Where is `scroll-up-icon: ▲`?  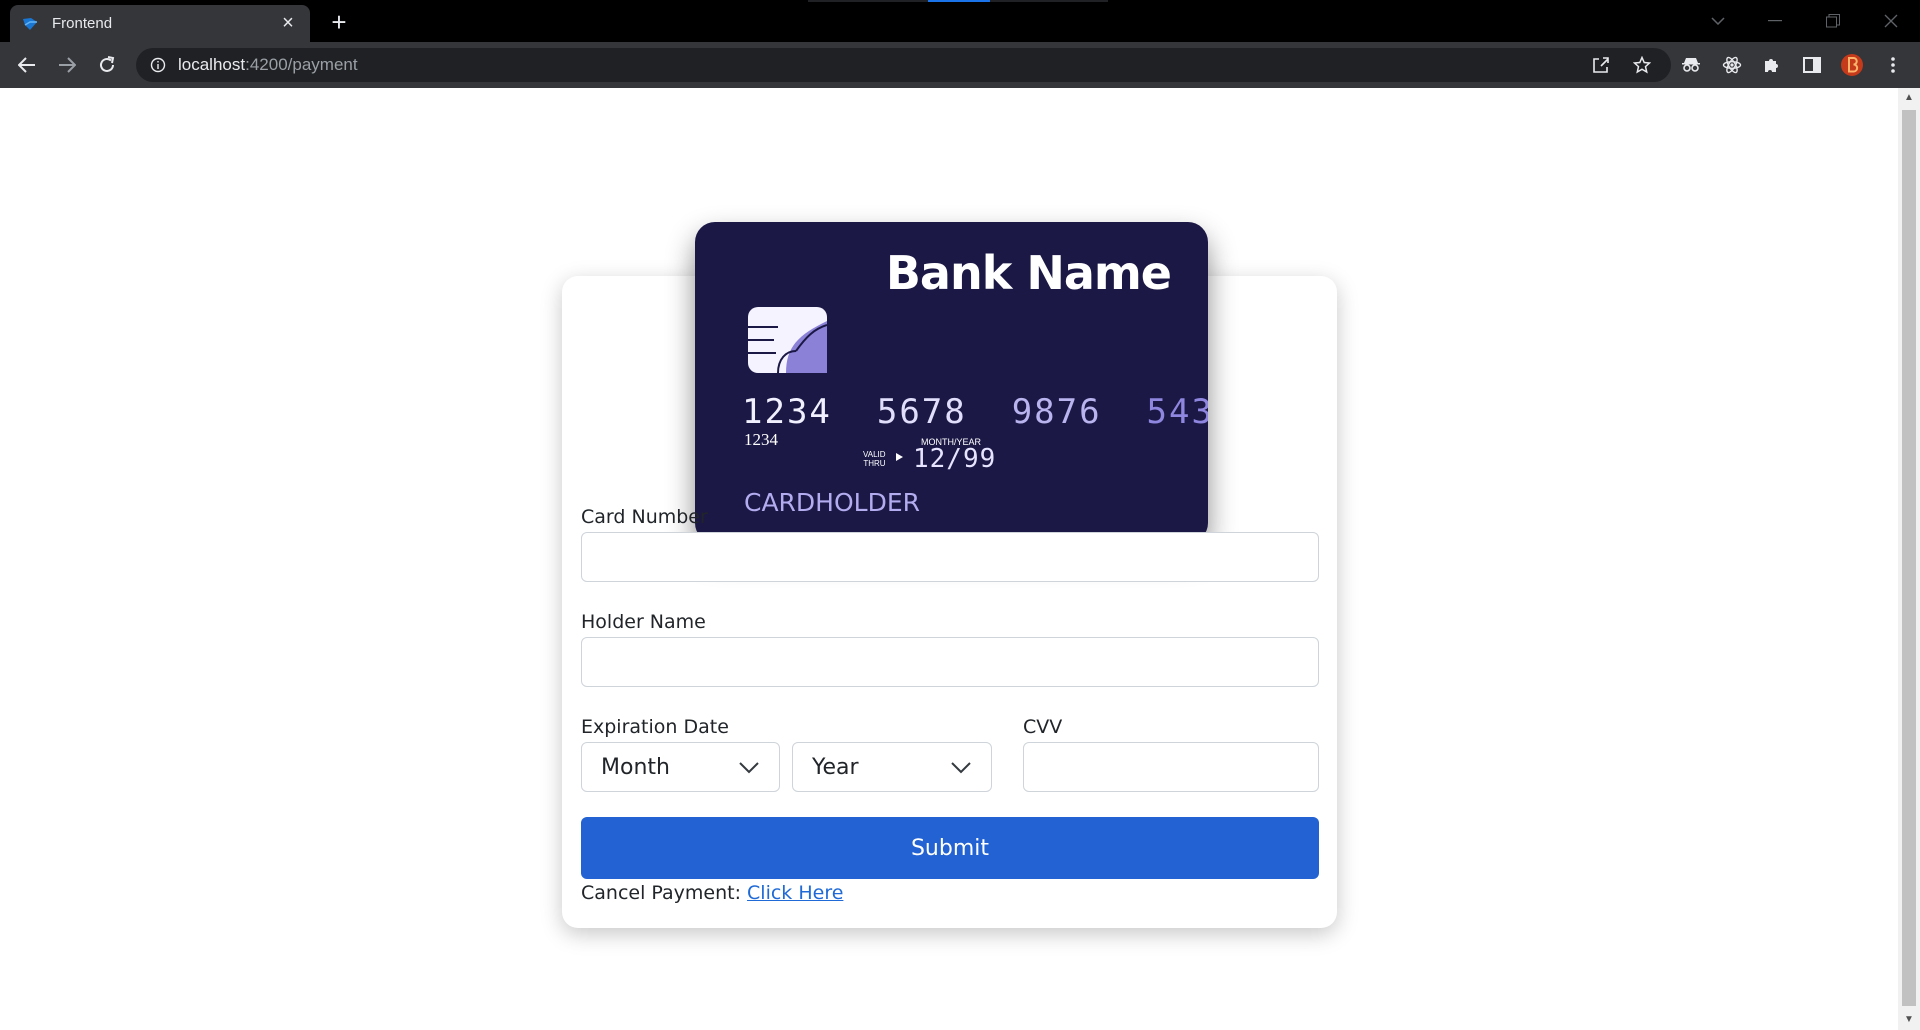 scroll-up-icon: ▲ is located at coordinates (1909, 98).